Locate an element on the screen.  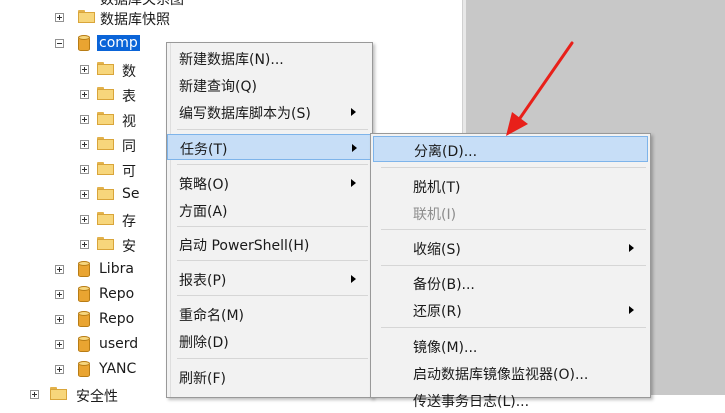
annotation-arrow is located at coordinates (540, 88).